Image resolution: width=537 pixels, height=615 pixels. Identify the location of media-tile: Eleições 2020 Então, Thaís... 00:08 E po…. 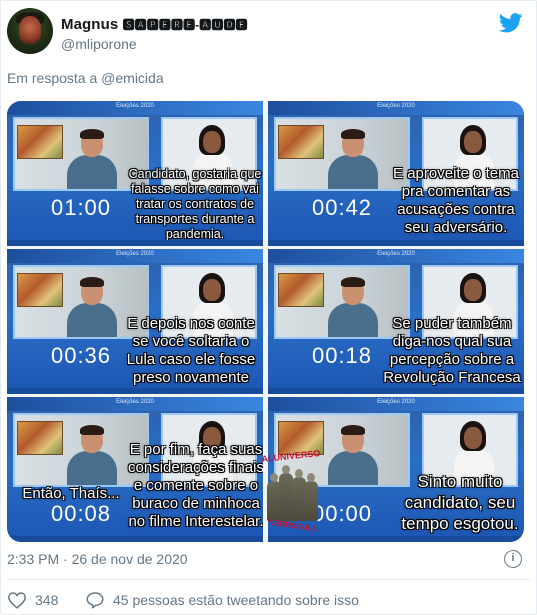
(135, 469).